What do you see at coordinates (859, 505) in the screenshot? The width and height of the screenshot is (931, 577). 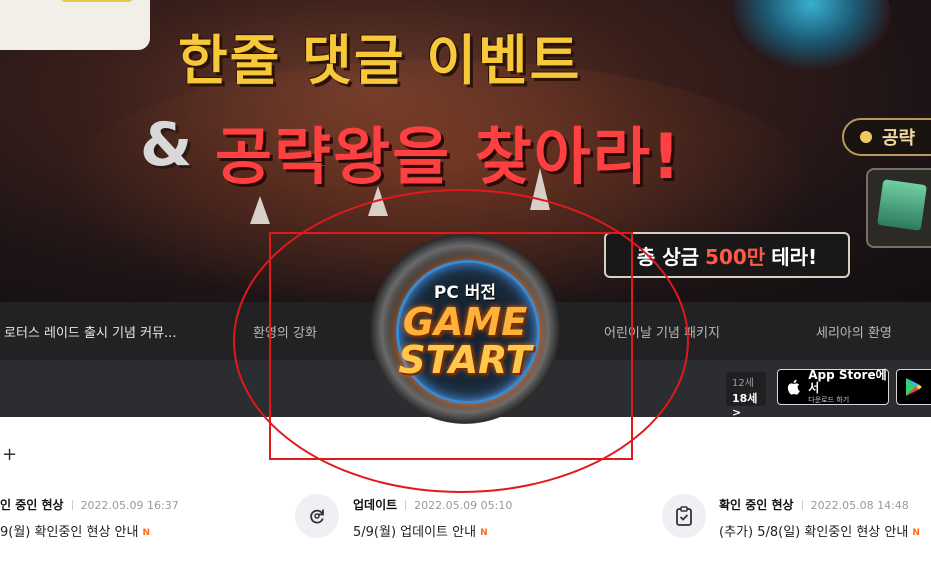 I see `notice-date: 2022.05.08 14:48` at bounding box center [859, 505].